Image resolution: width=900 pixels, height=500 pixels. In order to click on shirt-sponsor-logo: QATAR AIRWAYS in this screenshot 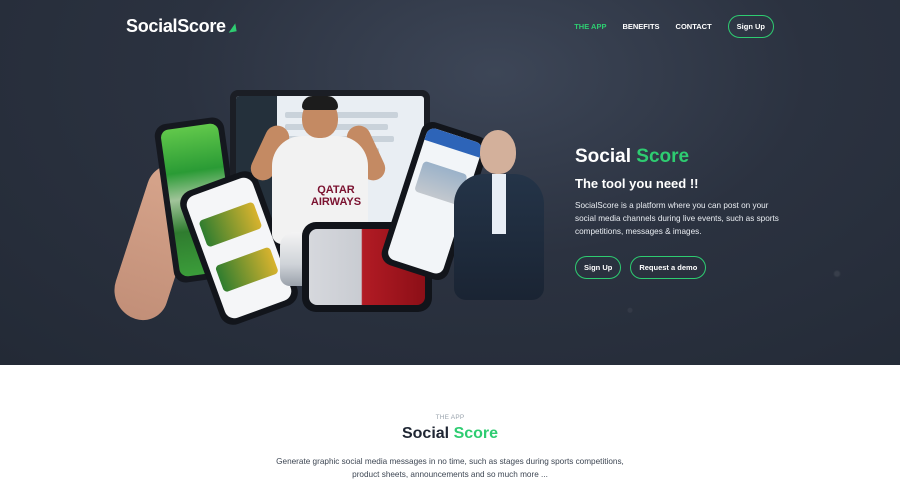, I will do `click(336, 196)`.